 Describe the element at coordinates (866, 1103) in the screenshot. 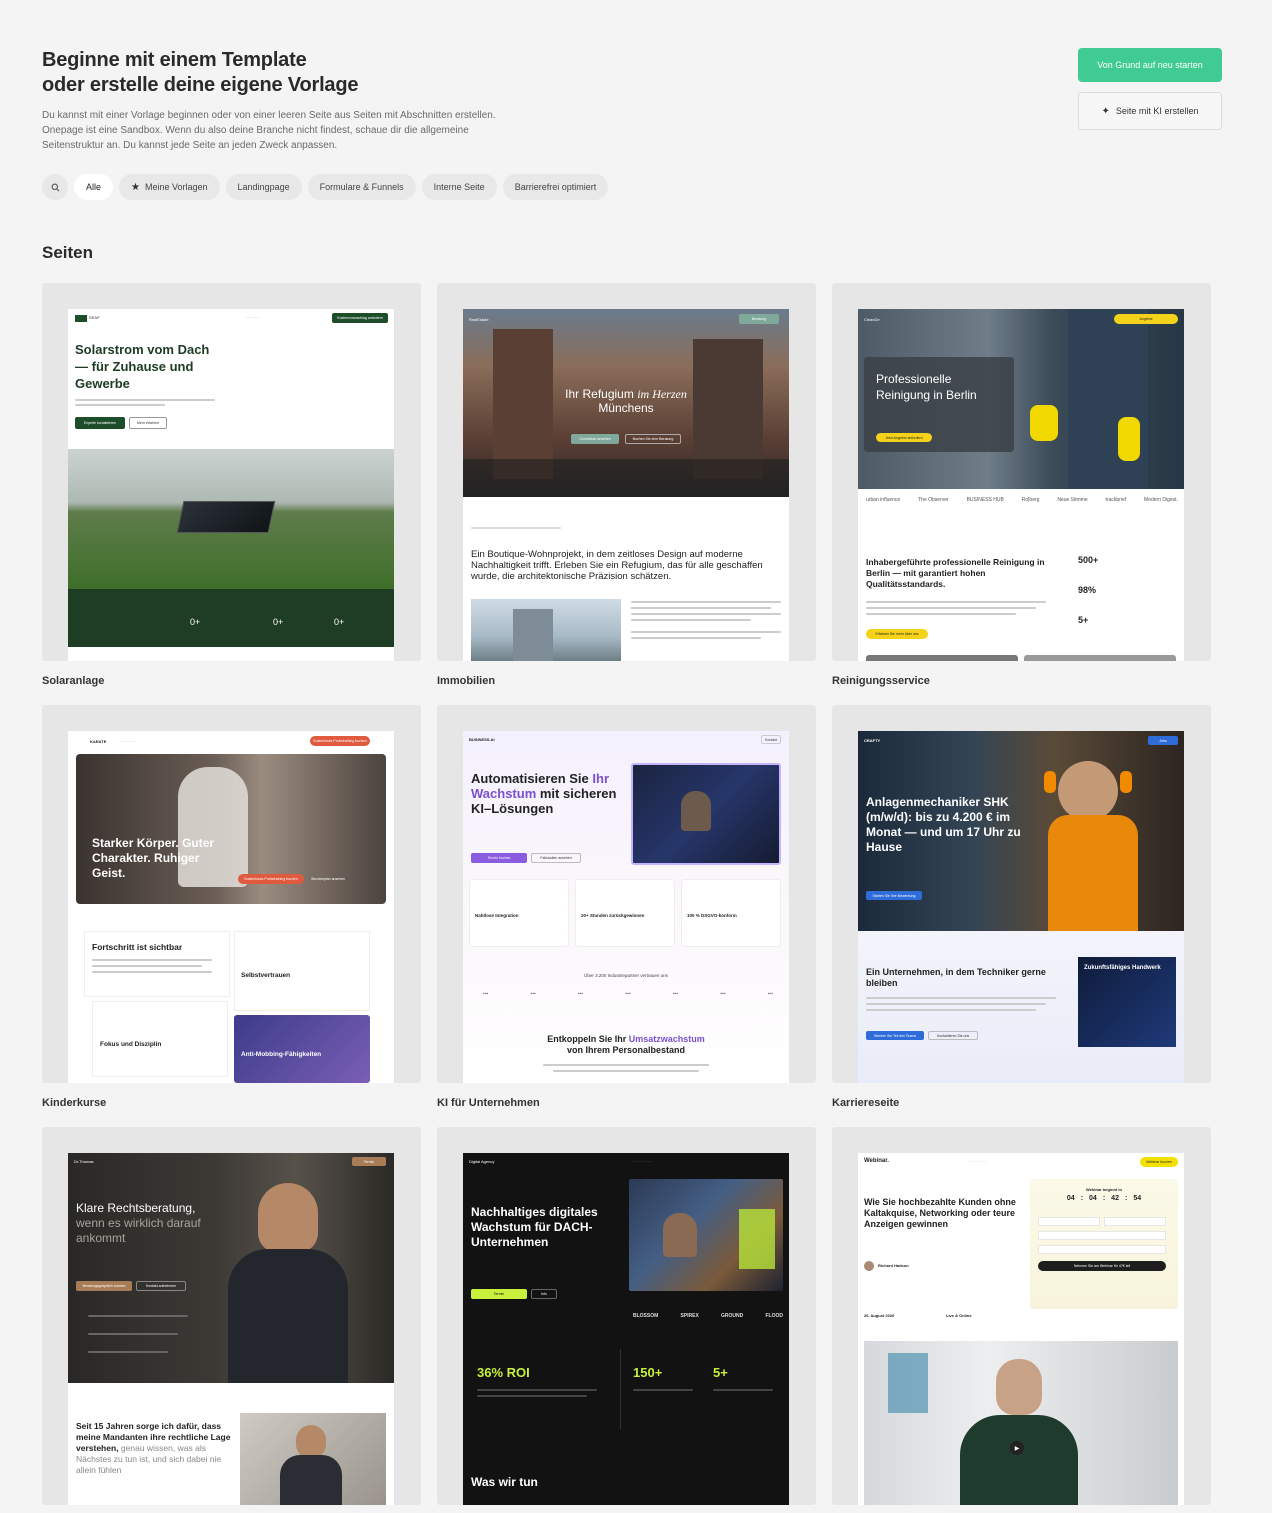

I see `template-card-label: Karriereseite` at that location.